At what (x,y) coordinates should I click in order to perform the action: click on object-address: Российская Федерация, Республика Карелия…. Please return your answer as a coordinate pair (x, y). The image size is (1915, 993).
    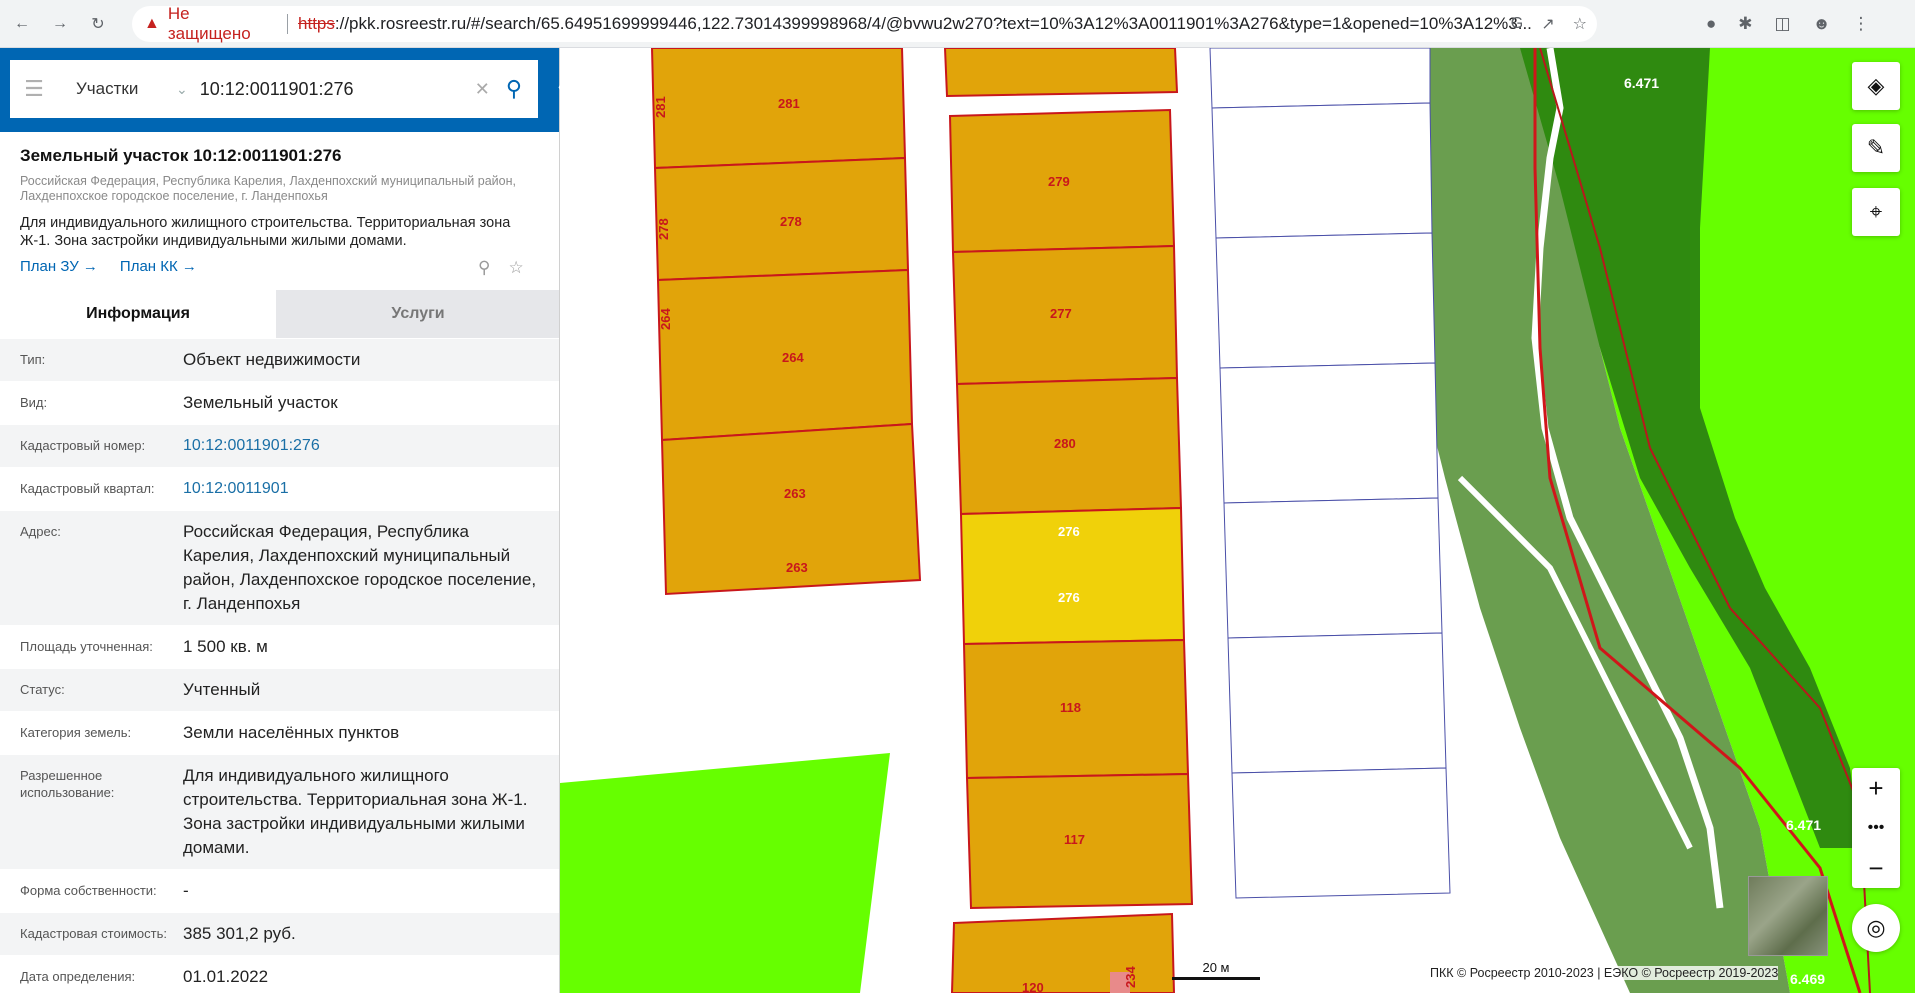
    Looking at the image, I should click on (268, 188).